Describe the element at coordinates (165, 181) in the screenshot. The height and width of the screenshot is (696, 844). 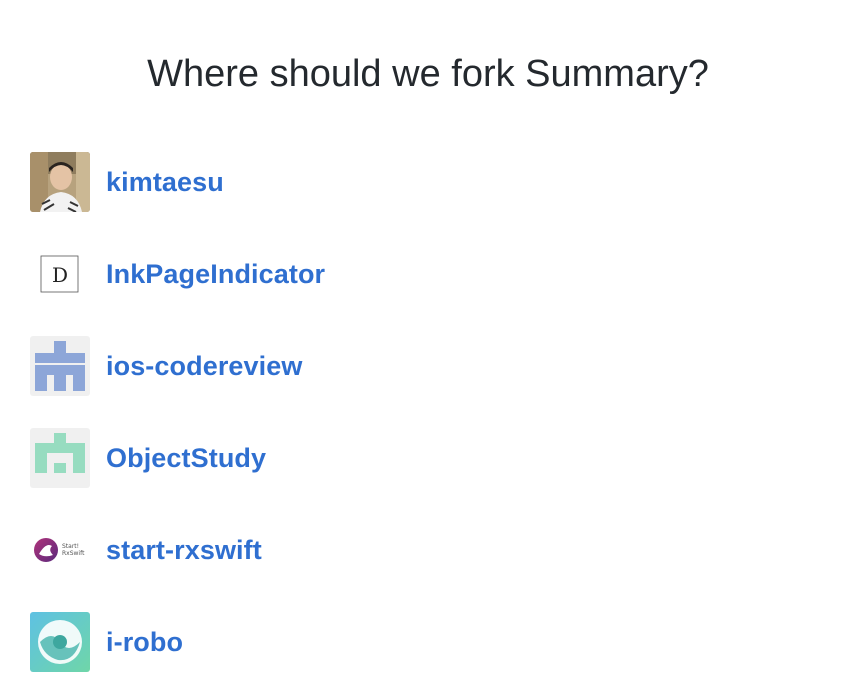
I see `account-name-kimtaesu: kimtaesu` at that location.